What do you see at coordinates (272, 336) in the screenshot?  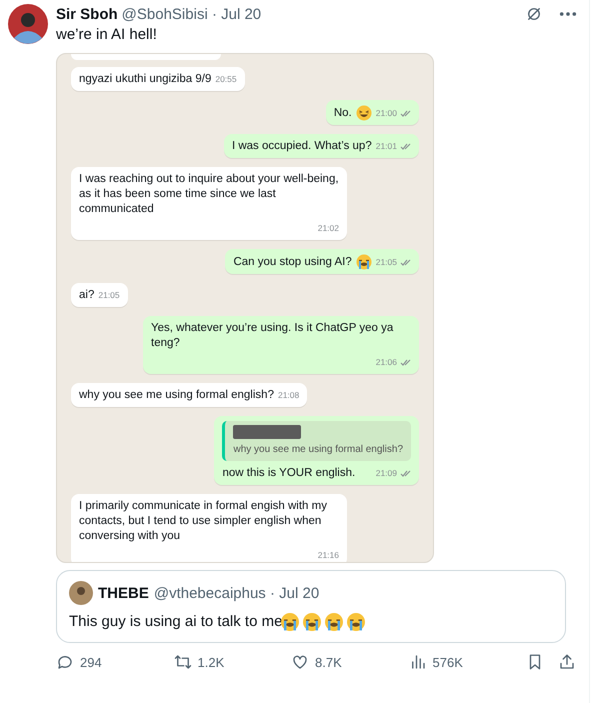 I see `message-text: Yes, whatever you’re using. Is it ChatGP yeo ya teng?` at bounding box center [272, 336].